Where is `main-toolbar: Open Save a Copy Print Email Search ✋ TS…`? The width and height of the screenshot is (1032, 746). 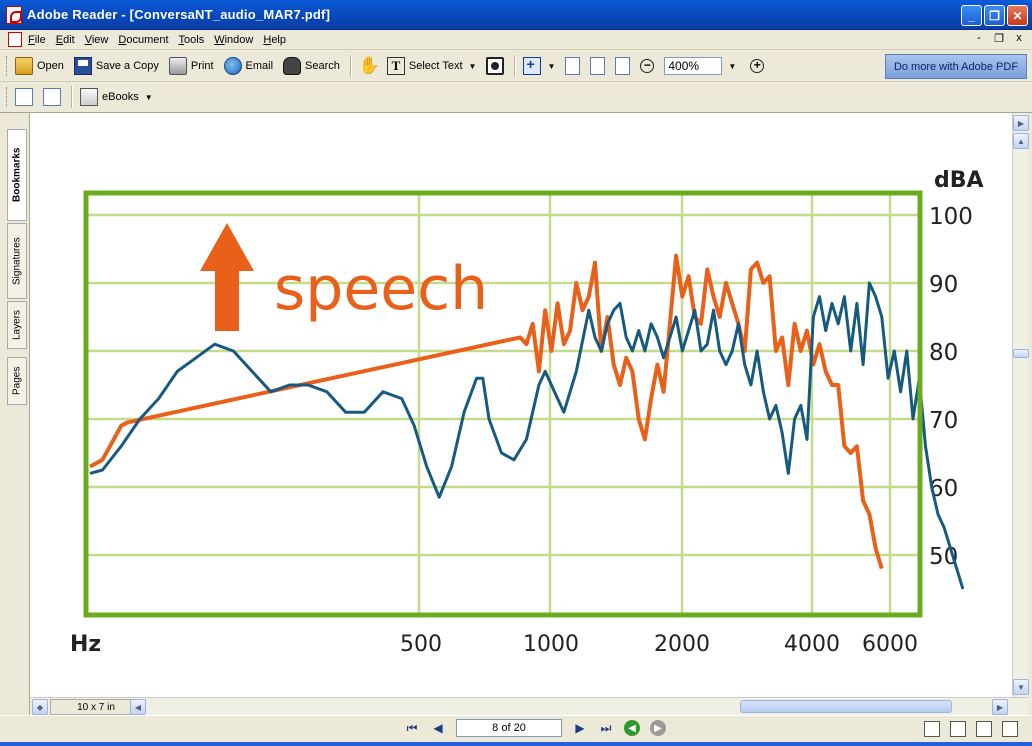
main-toolbar: Open Save a Copy Print Email Search ✋ TS… is located at coordinates (516, 66).